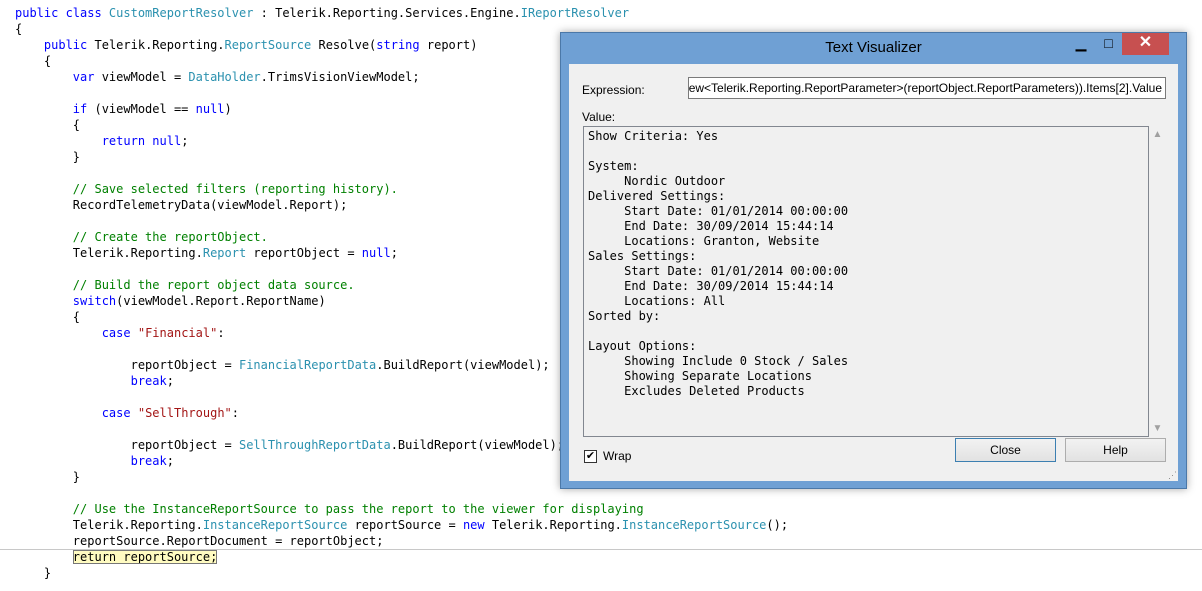 Image resolution: width=1202 pixels, height=591 pixels. I want to click on code-token: string, so click(398, 45).